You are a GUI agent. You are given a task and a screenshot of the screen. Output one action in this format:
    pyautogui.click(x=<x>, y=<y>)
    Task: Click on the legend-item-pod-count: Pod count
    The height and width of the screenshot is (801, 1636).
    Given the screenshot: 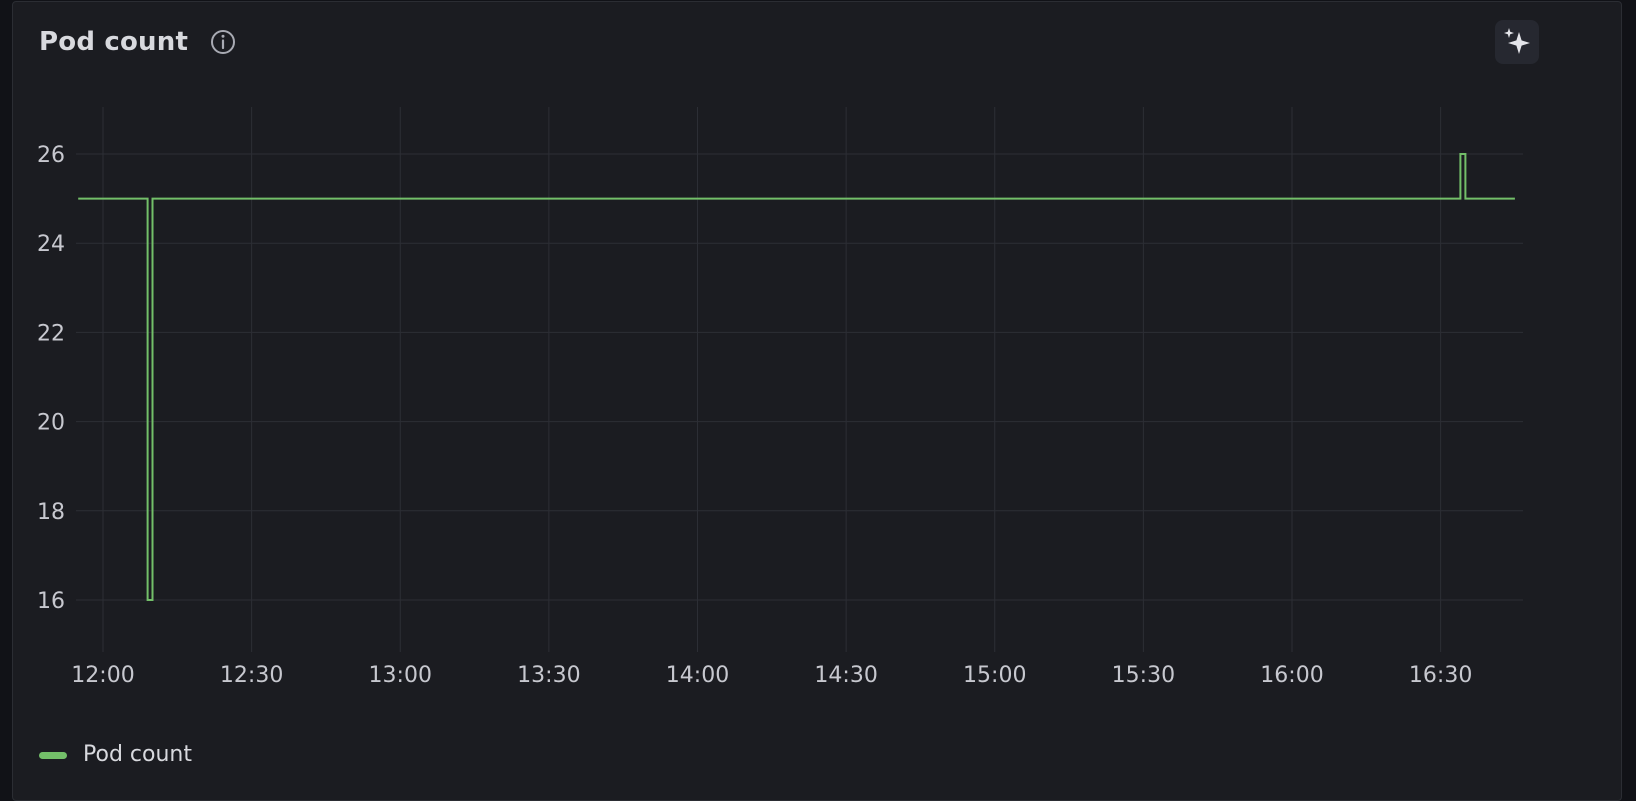 What is the action you would take?
    pyautogui.click(x=115, y=755)
    